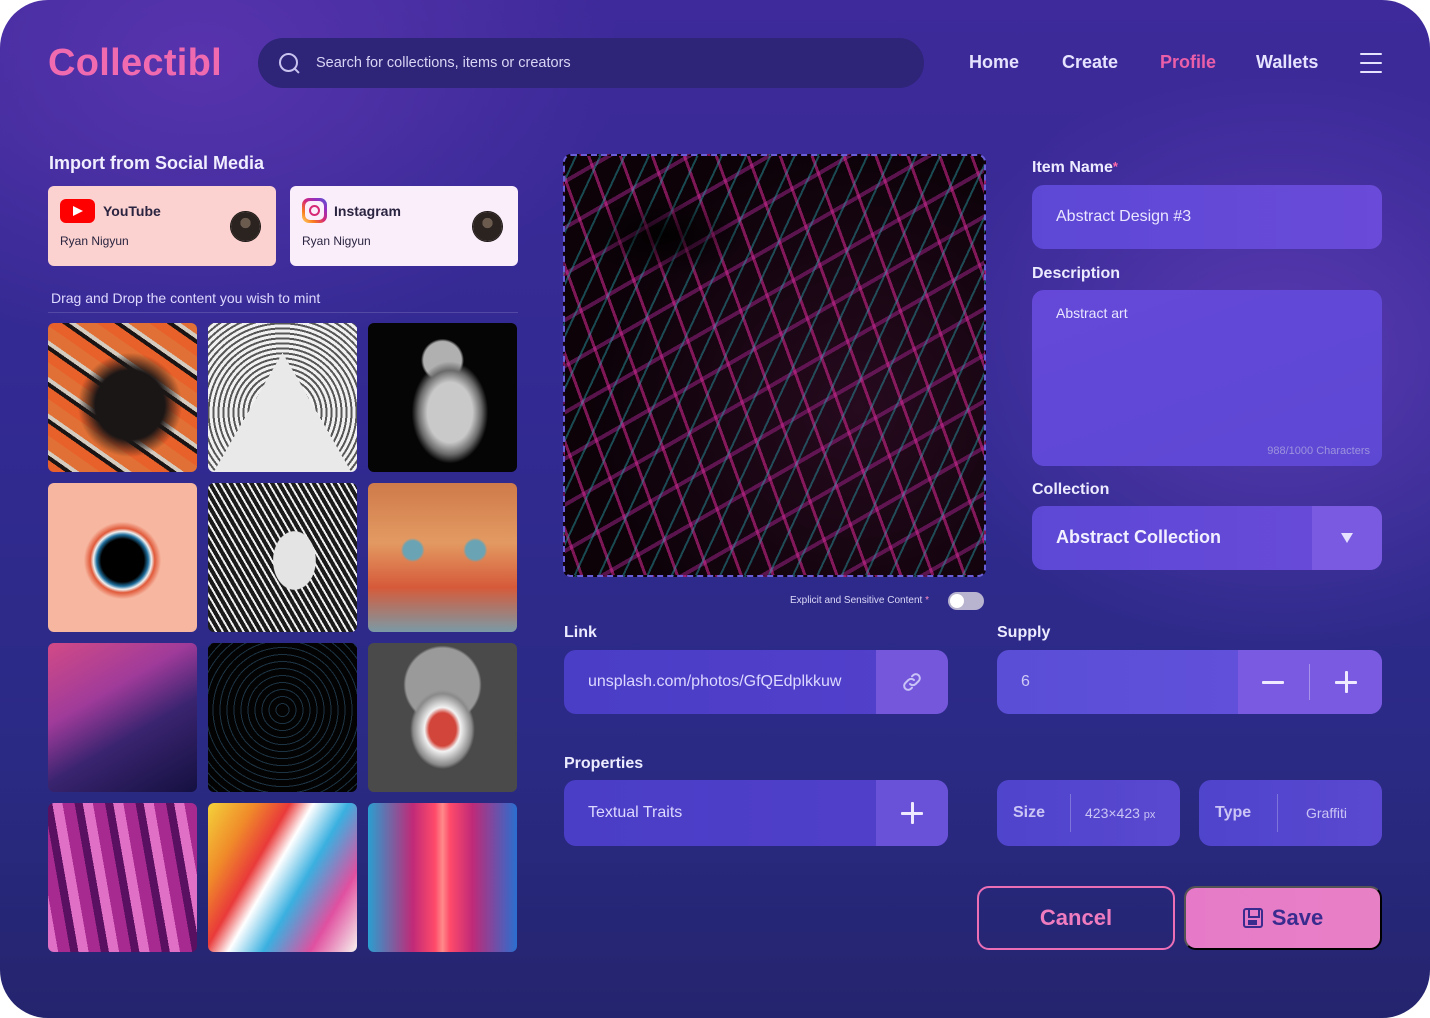 The image size is (1430, 1018). Describe the element at coordinates (162, 226) in the screenshot. I see `youtube-import-card: YouTube Ryan Nigyun` at that location.